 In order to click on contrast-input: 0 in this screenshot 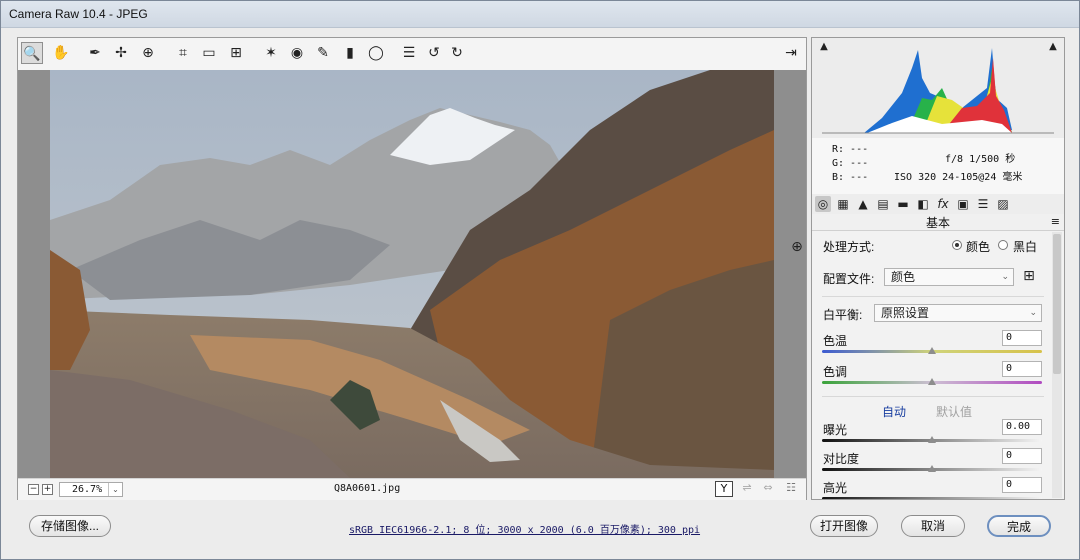, I will do `click(1022, 456)`.